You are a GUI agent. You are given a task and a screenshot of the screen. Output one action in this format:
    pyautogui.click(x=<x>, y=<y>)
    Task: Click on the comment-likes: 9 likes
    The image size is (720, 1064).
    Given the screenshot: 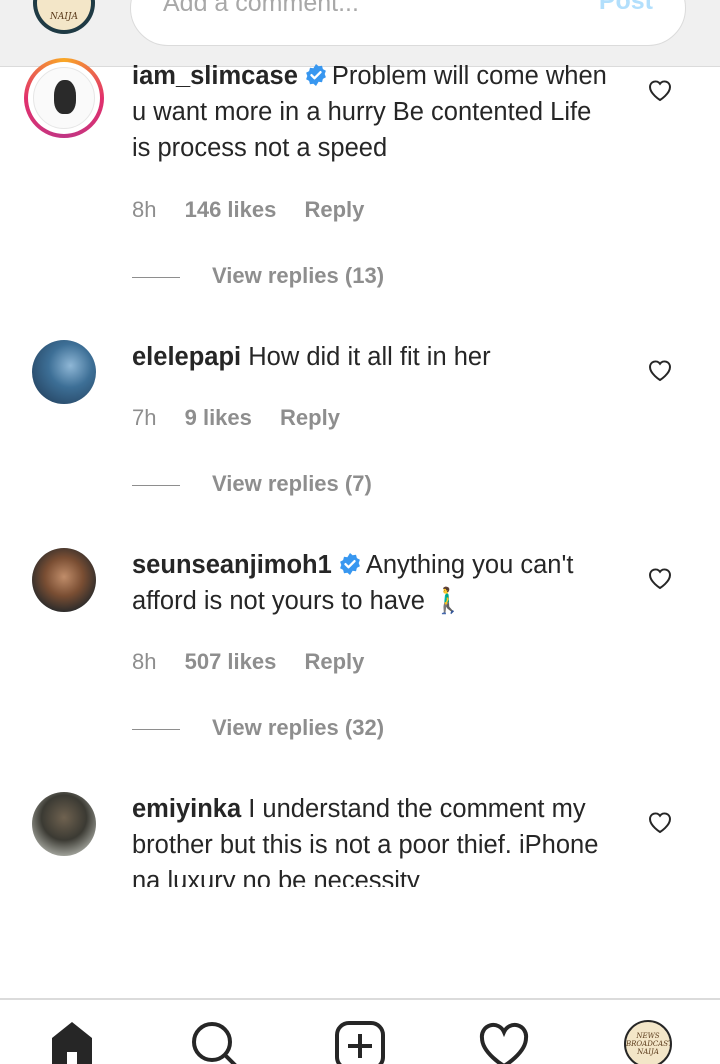 What is the action you would take?
    pyautogui.click(x=218, y=417)
    